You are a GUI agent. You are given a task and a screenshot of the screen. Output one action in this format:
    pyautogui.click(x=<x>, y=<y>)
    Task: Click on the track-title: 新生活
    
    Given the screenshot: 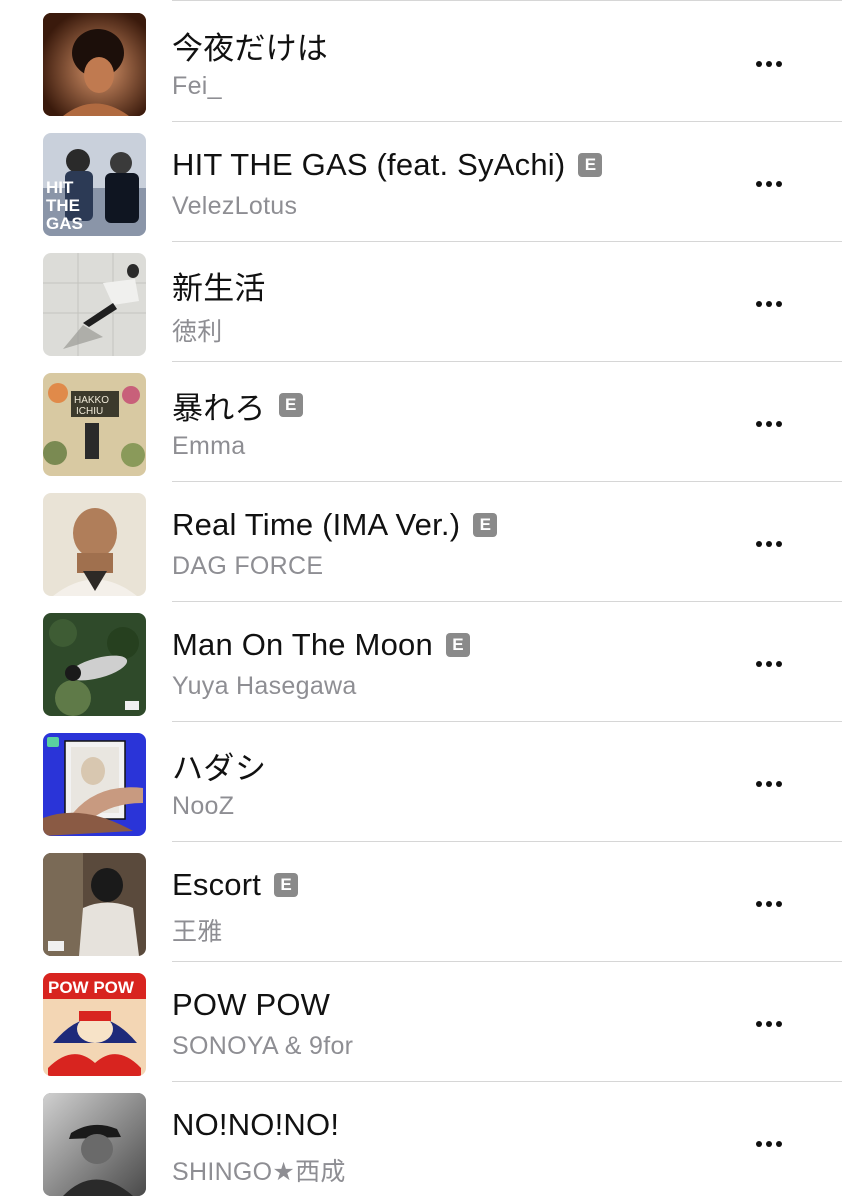 What is the action you would take?
    pyautogui.click(x=219, y=288)
    